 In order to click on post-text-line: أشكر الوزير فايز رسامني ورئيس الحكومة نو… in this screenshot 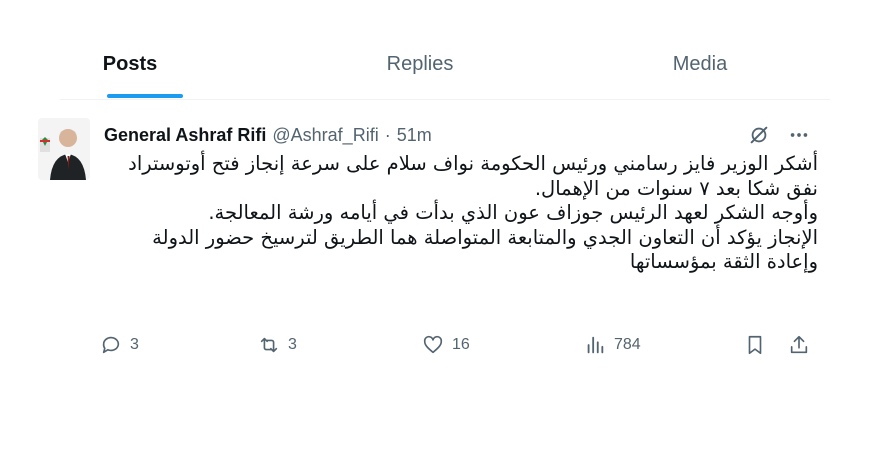, I will do `click(473, 163)`.